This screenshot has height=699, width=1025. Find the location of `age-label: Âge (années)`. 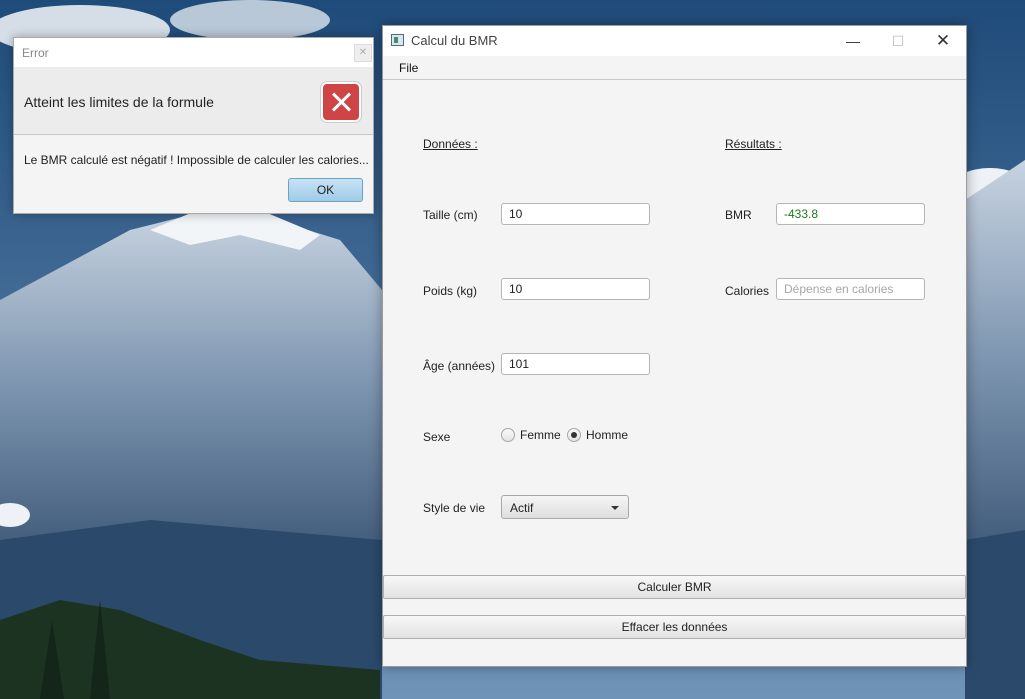

age-label: Âge (années) is located at coordinates (459, 366).